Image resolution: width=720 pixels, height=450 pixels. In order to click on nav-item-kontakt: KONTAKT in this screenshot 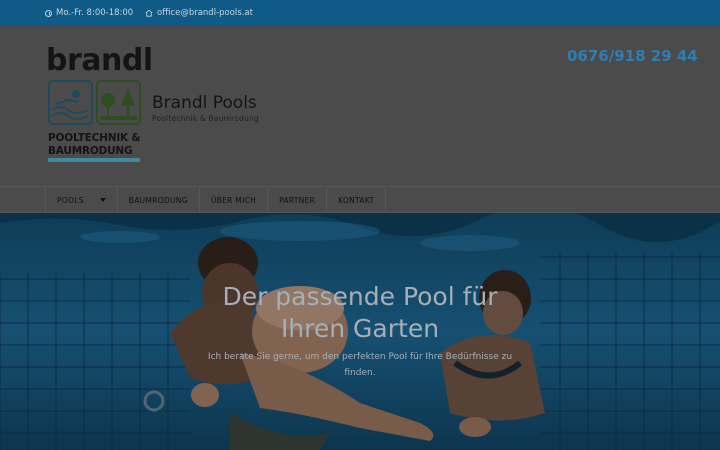, I will do `click(357, 200)`.